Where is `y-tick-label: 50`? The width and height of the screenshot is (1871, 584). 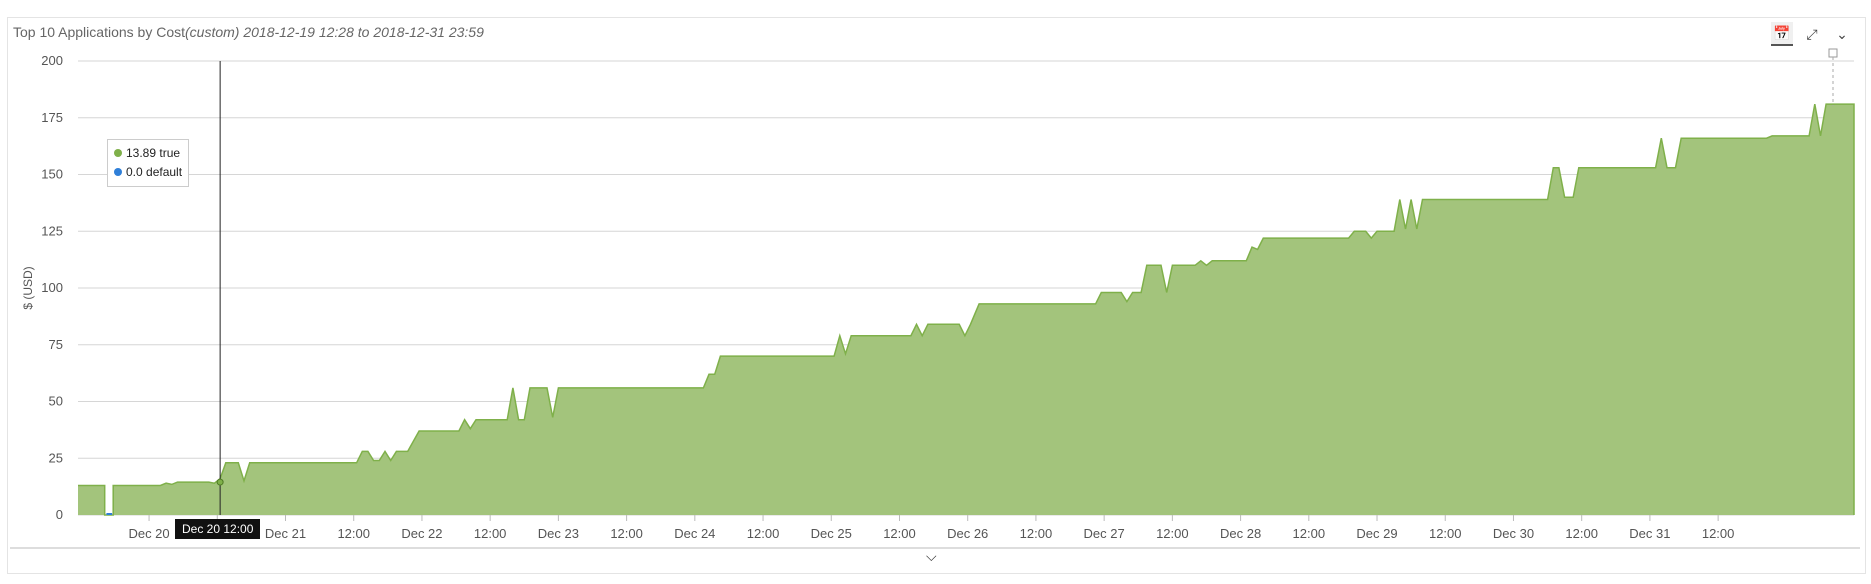
y-tick-label: 50 is located at coordinates (56, 401).